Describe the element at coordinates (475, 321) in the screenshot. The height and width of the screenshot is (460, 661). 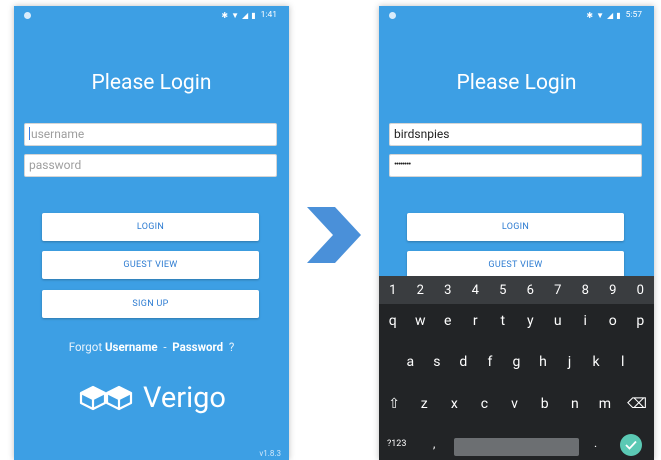
I see `key-r: r` at that location.